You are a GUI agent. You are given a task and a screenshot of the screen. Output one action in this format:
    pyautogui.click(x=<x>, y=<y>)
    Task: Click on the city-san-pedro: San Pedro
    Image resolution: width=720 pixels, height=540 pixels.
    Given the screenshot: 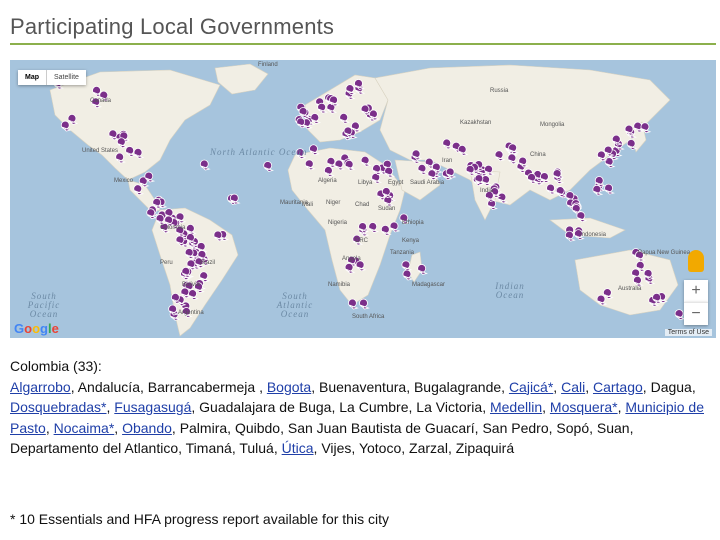 What is the action you would take?
    pyautogui.click(x=515, y=427)
    